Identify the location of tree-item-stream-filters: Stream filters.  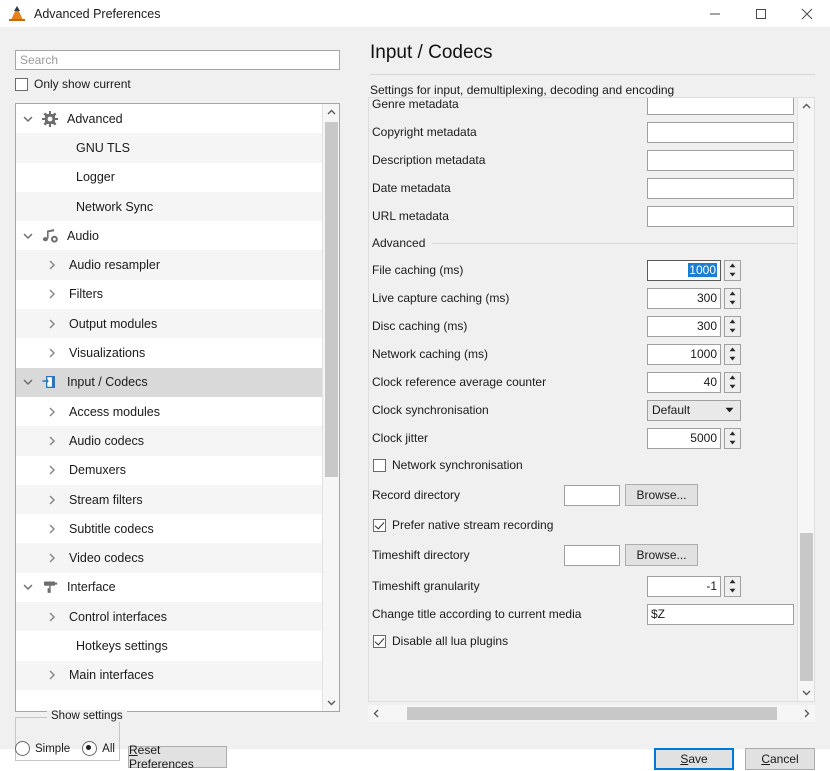
(169, 499).